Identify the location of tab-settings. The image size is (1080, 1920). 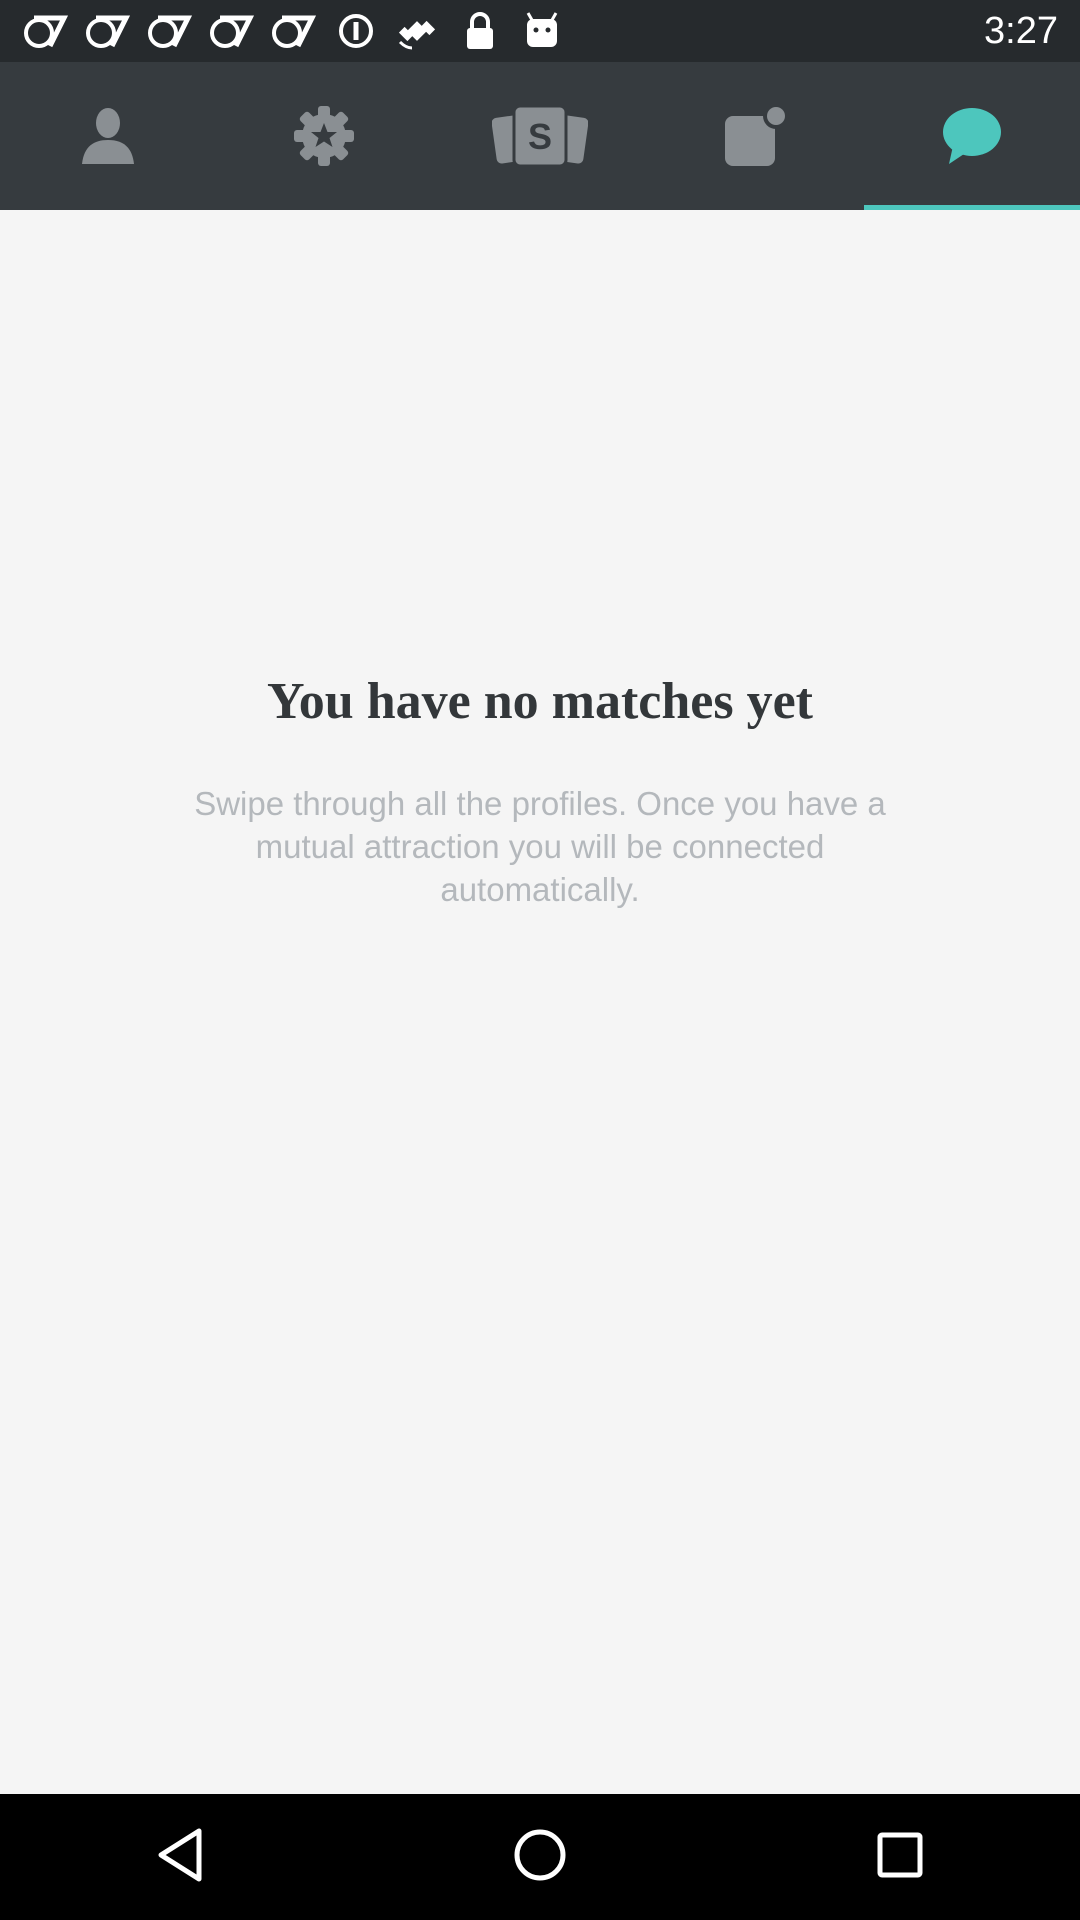
(324, 136).